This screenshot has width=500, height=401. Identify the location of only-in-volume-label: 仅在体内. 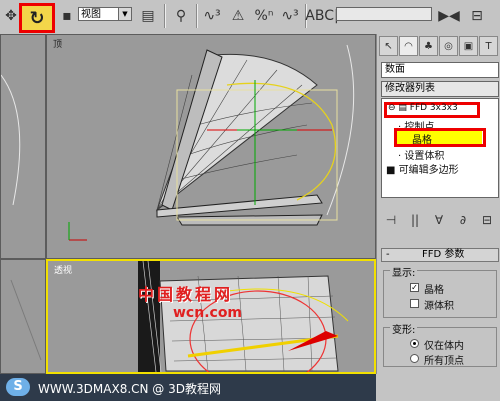
(444, 346).